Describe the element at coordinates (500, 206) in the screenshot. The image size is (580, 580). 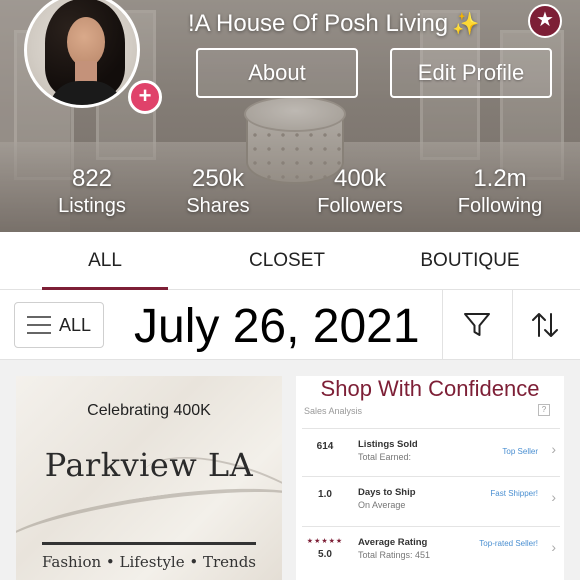
I see `stat-label: Following` at that location.